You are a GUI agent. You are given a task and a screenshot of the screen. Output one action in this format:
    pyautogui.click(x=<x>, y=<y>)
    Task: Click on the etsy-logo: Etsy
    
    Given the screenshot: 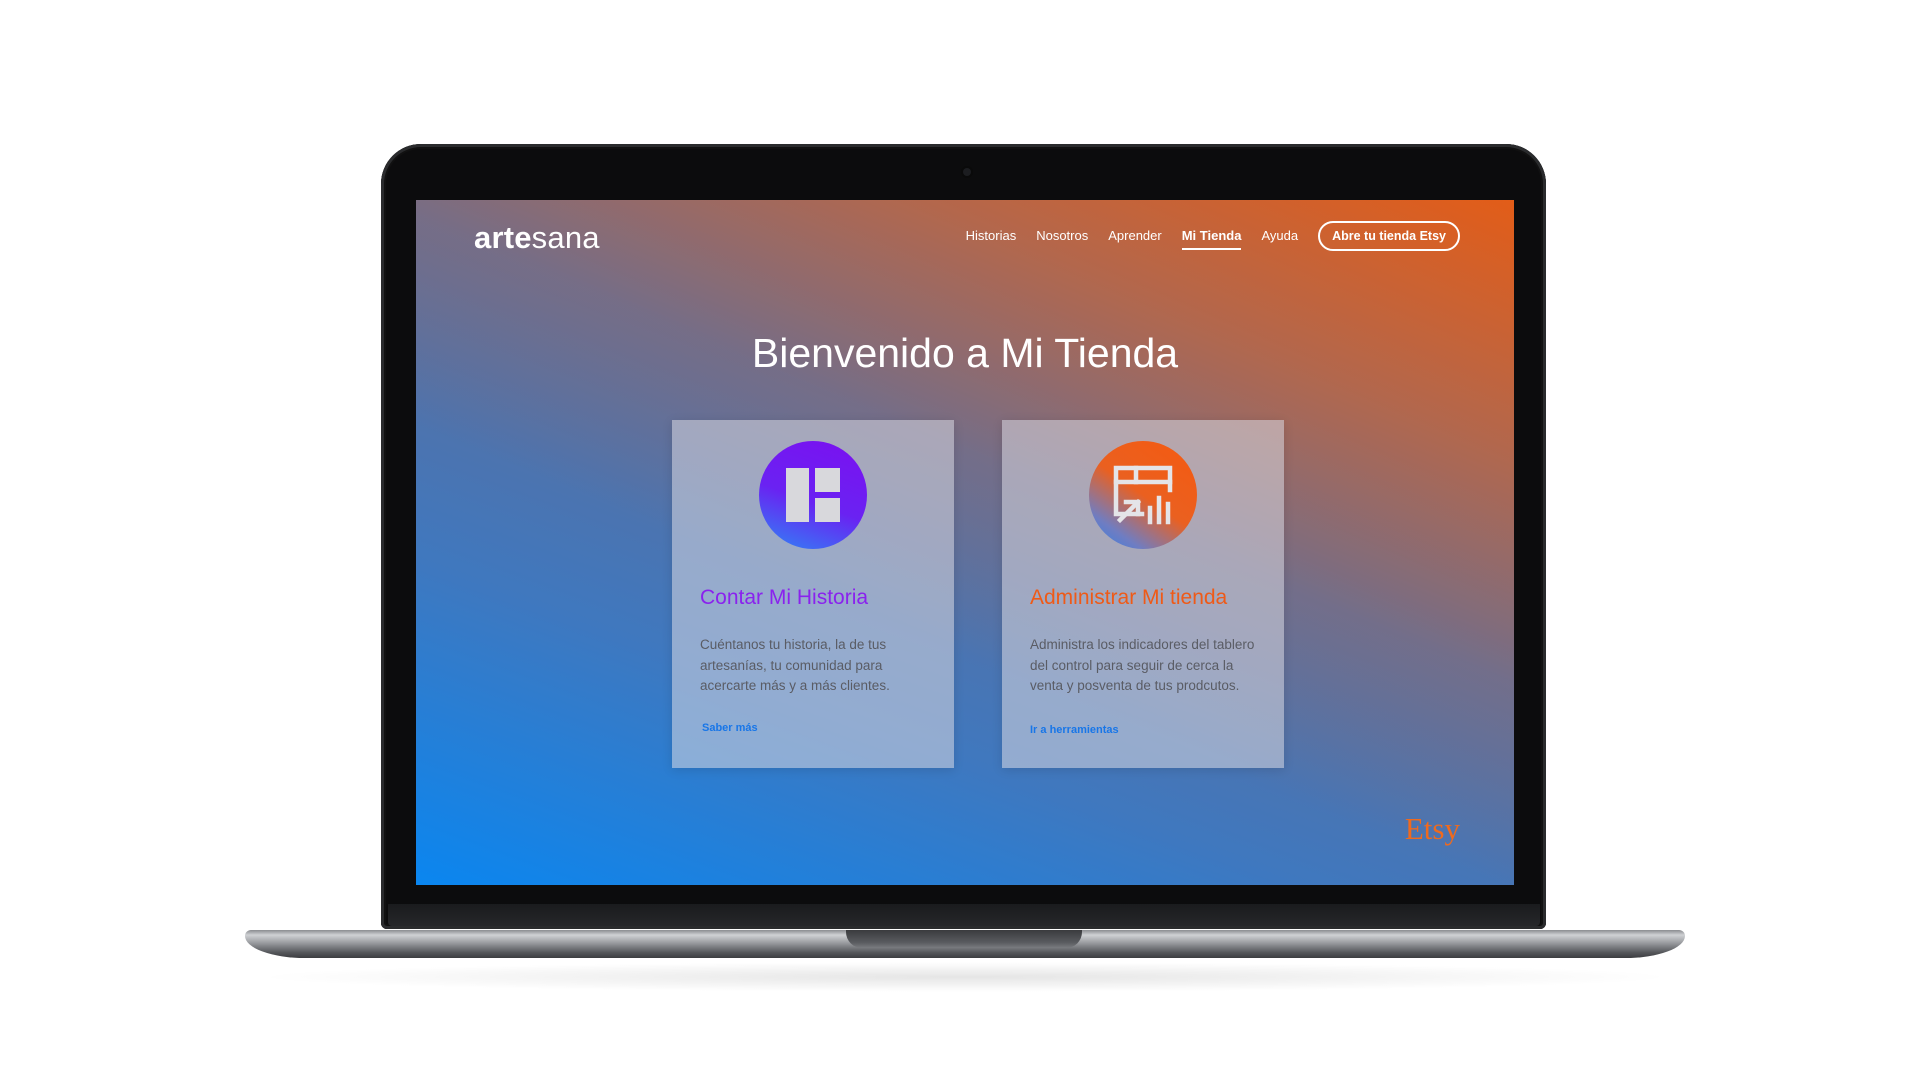 What is the action you would take?
    pyautogui.click(x=1432, y=829)
    